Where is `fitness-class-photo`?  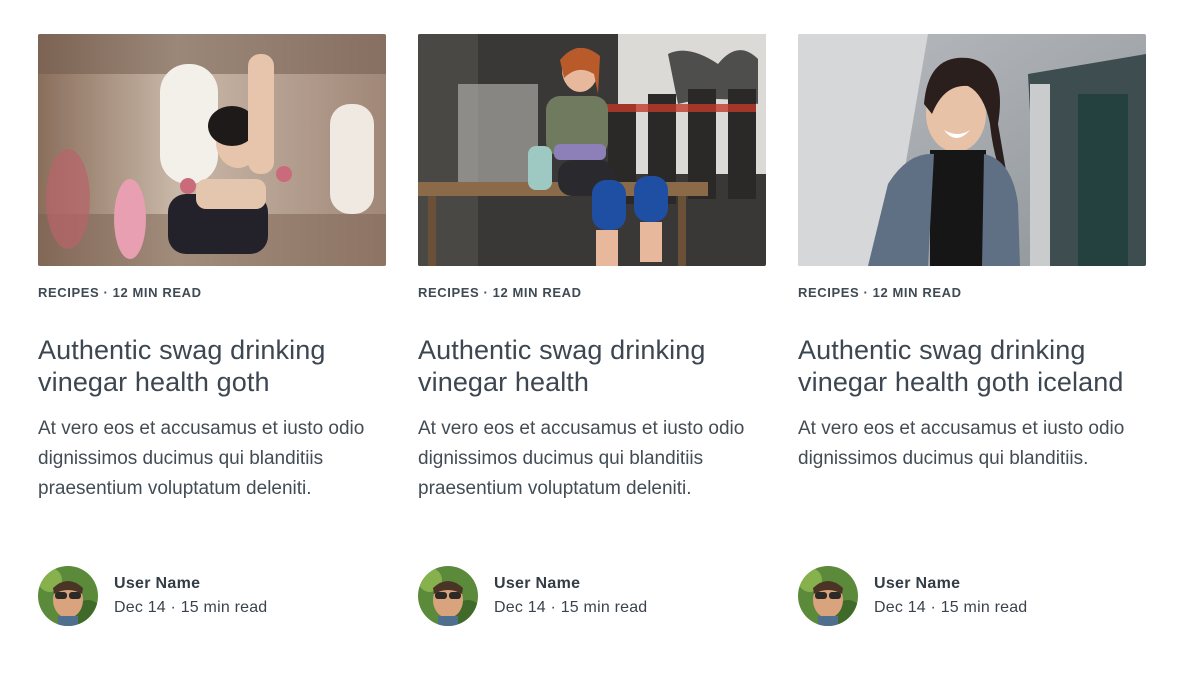
fitness-class-photo is located at coordinates (212, 150).